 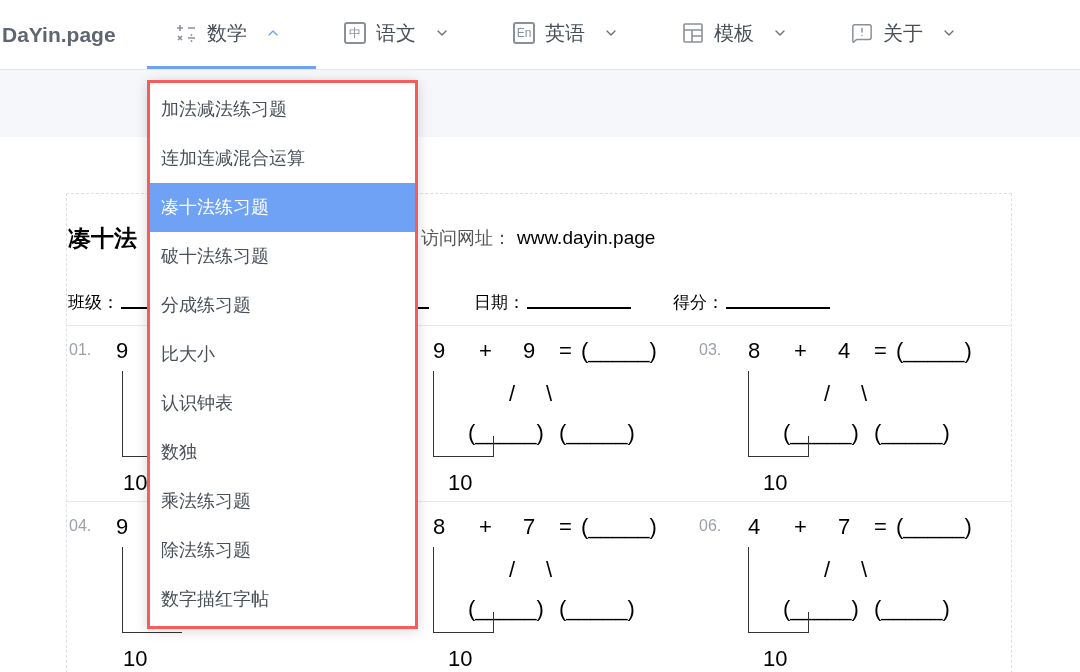 I want to click on score-label: 得分：, so click(x=698, y=302).